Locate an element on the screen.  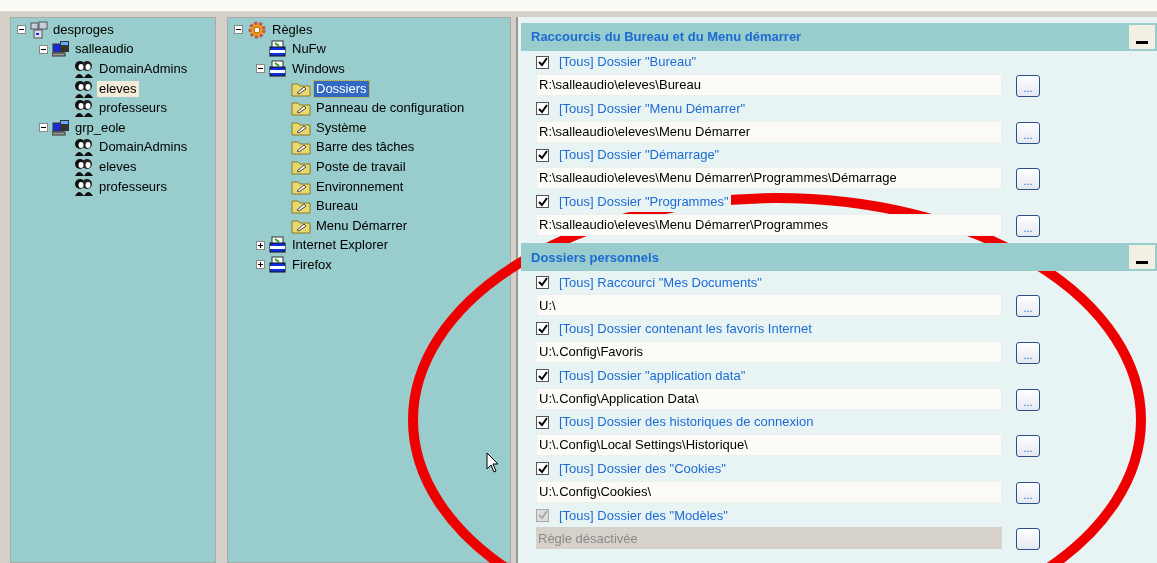
tree-item: Menu Démarrer is located at coordinates (362, 225).